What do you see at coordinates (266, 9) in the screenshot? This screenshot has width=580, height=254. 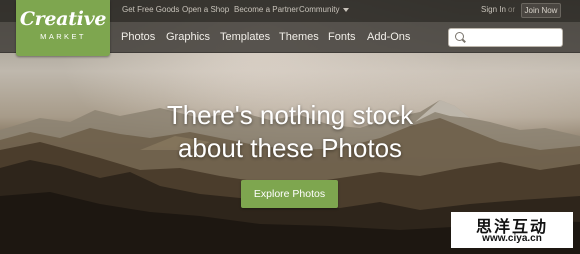 I see `link-become-a-partner: Become a Partner` at bounding box center [266, 9].